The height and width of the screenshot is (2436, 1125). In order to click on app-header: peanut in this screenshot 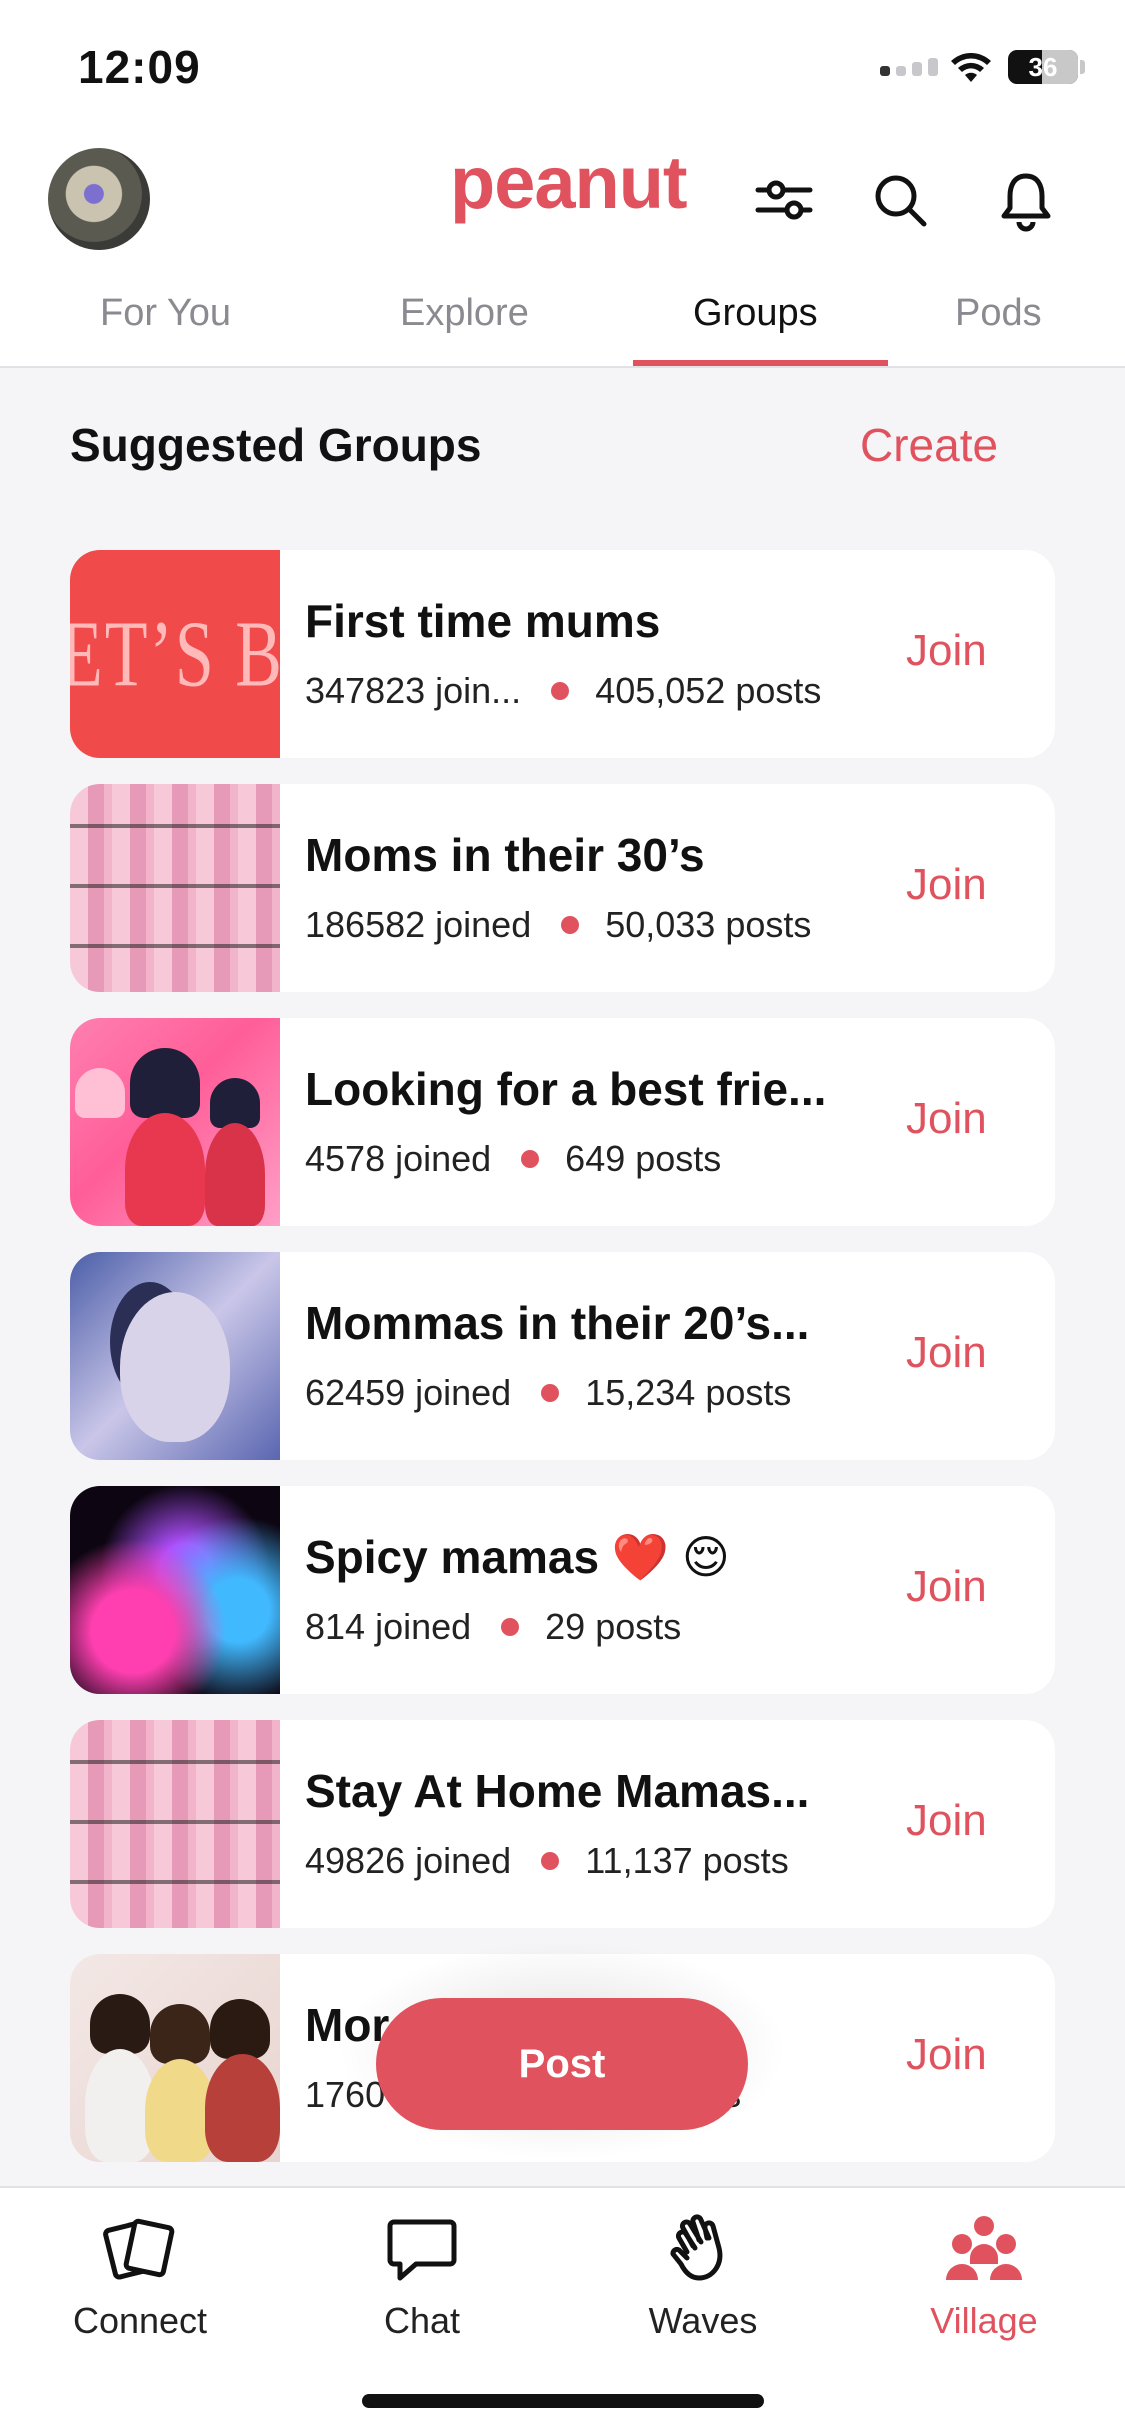, I will do `click(562, 210)`.